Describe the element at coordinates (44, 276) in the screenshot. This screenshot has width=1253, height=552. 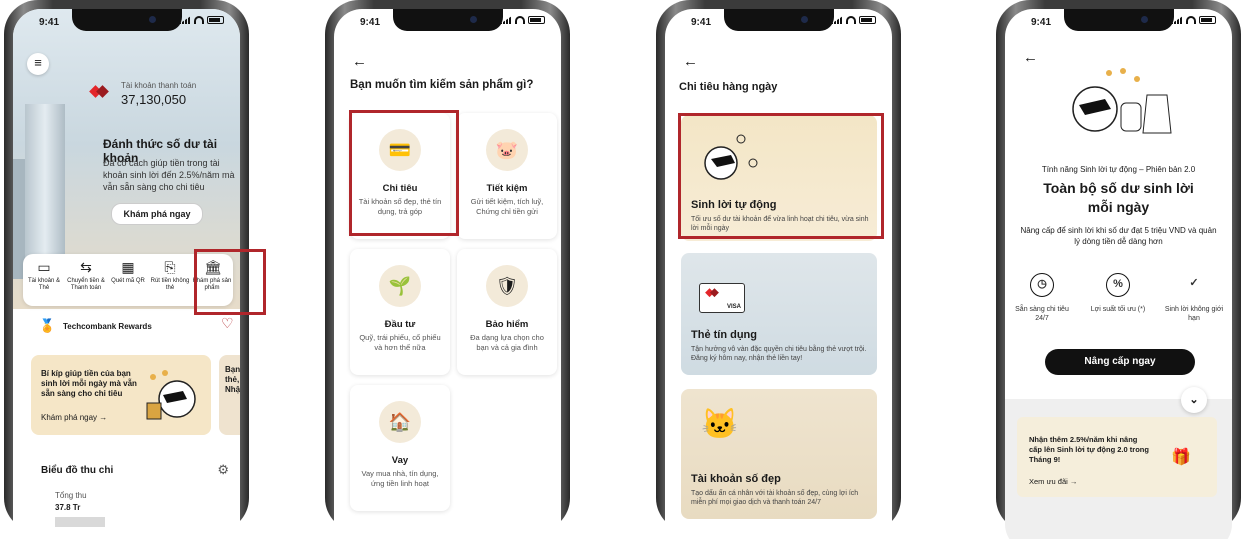
I see `quick-action-account-card: ▭ Tài khoản & Thẻ` at that location.